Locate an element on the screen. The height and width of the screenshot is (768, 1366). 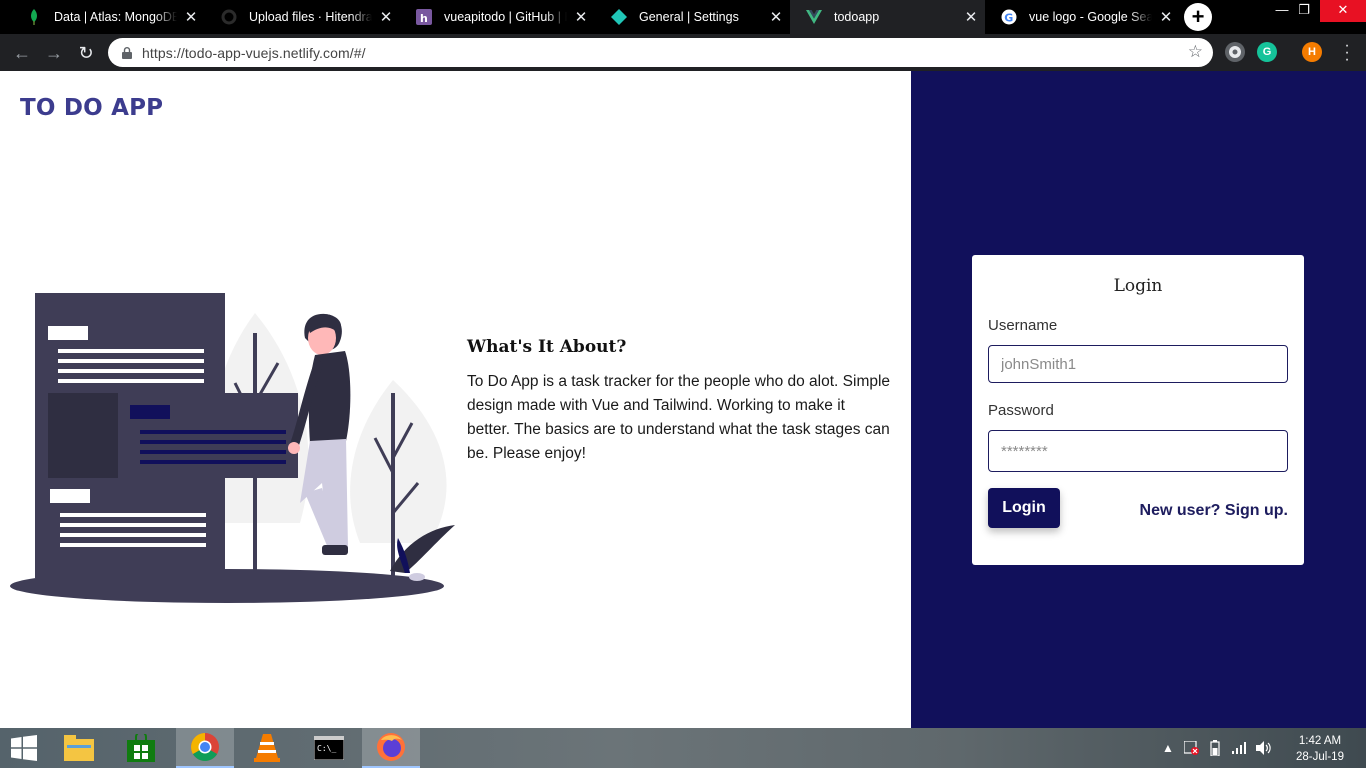
tab-netlify: General | Settings ✕ is located at coordinates (692, 17).